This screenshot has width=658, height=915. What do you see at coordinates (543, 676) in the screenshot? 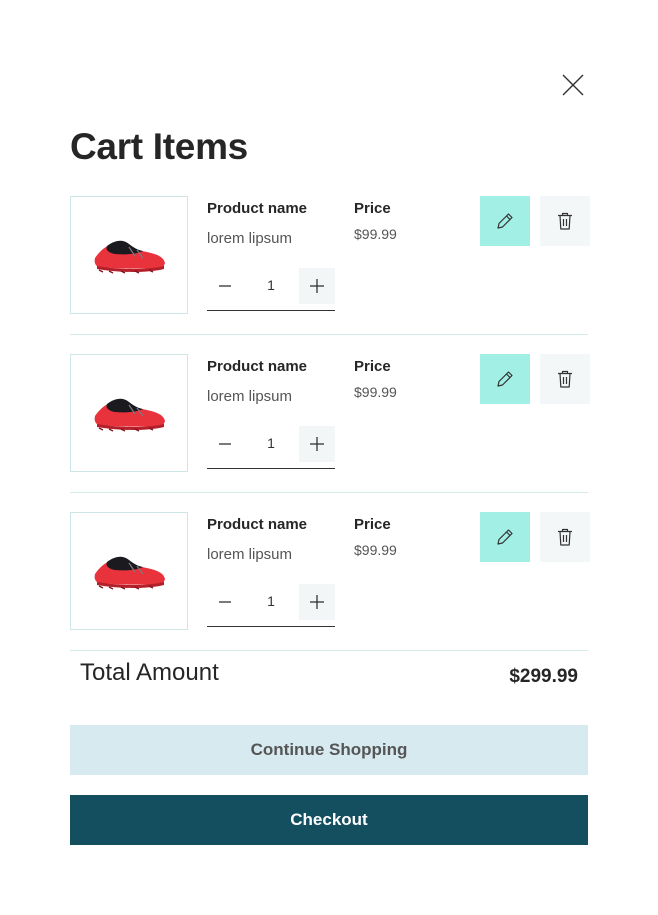
I see `total-amount-value: $299.99` at bounding box center [543, 676].